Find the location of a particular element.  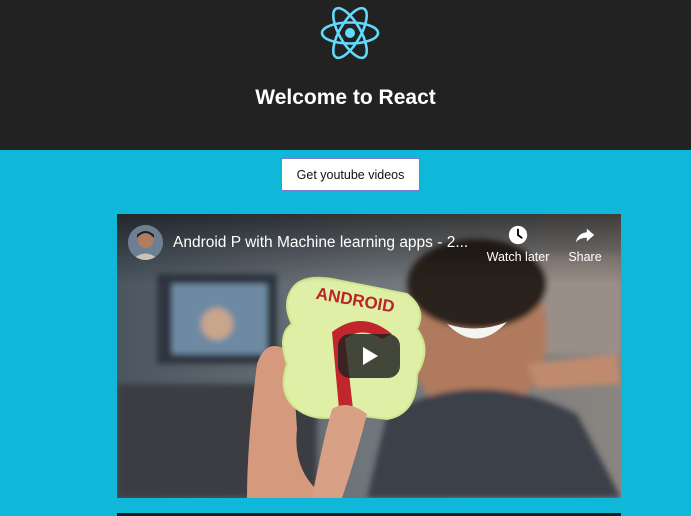

channel-avatar is located at coordinates (145, 242).